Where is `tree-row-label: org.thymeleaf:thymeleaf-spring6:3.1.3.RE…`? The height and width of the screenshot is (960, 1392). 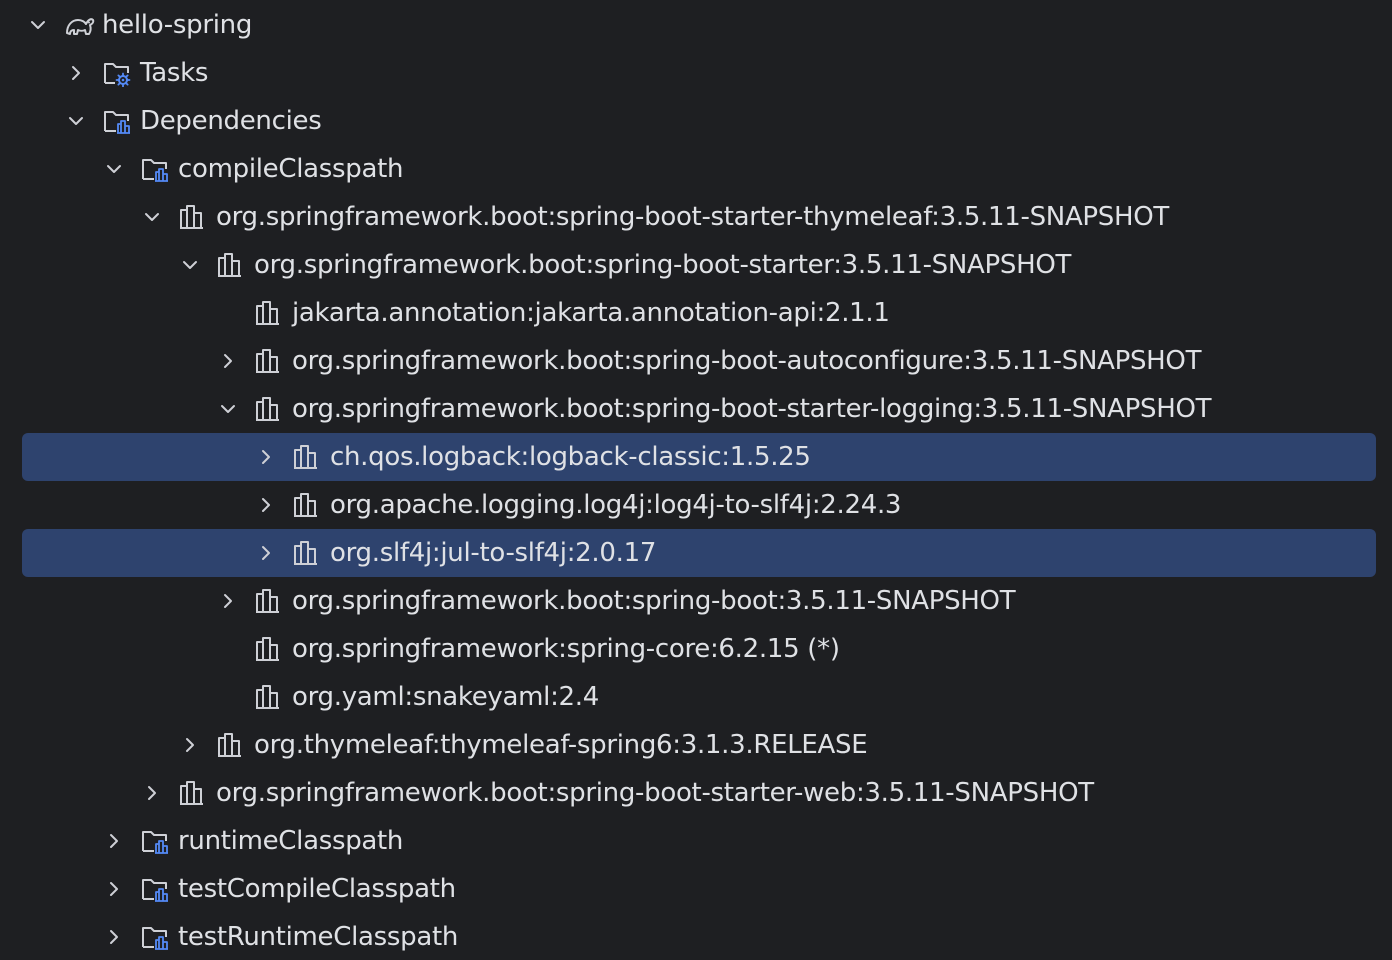 tree-row-label: org.thymeleaf:thymeleaf-spring6:3.1.3.RE… is located at coordinates (561, 745).